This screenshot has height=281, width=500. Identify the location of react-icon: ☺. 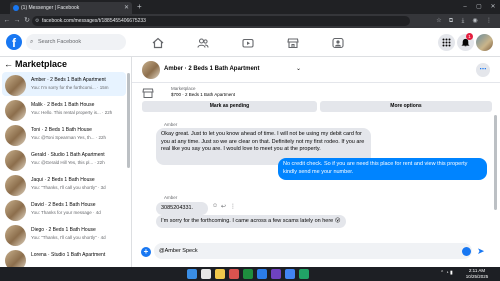
(215, 206).